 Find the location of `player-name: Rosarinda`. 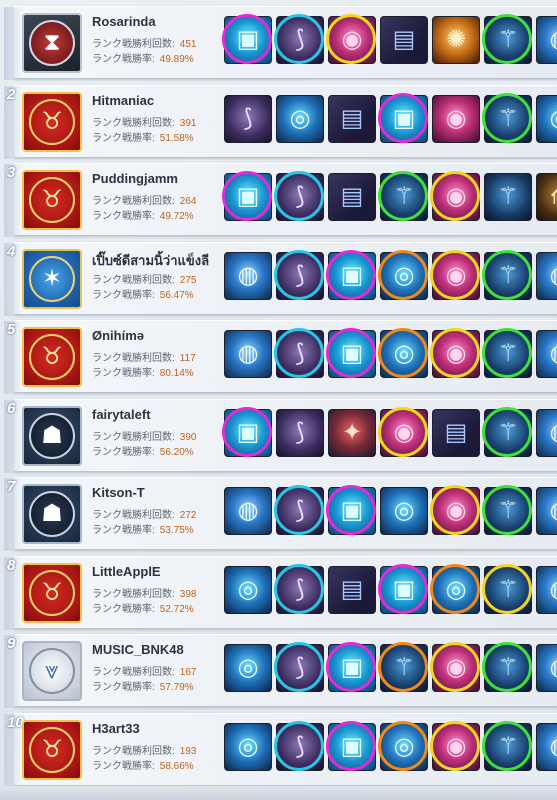

player-name: Rosarinda is located at coordinates (162, 21).